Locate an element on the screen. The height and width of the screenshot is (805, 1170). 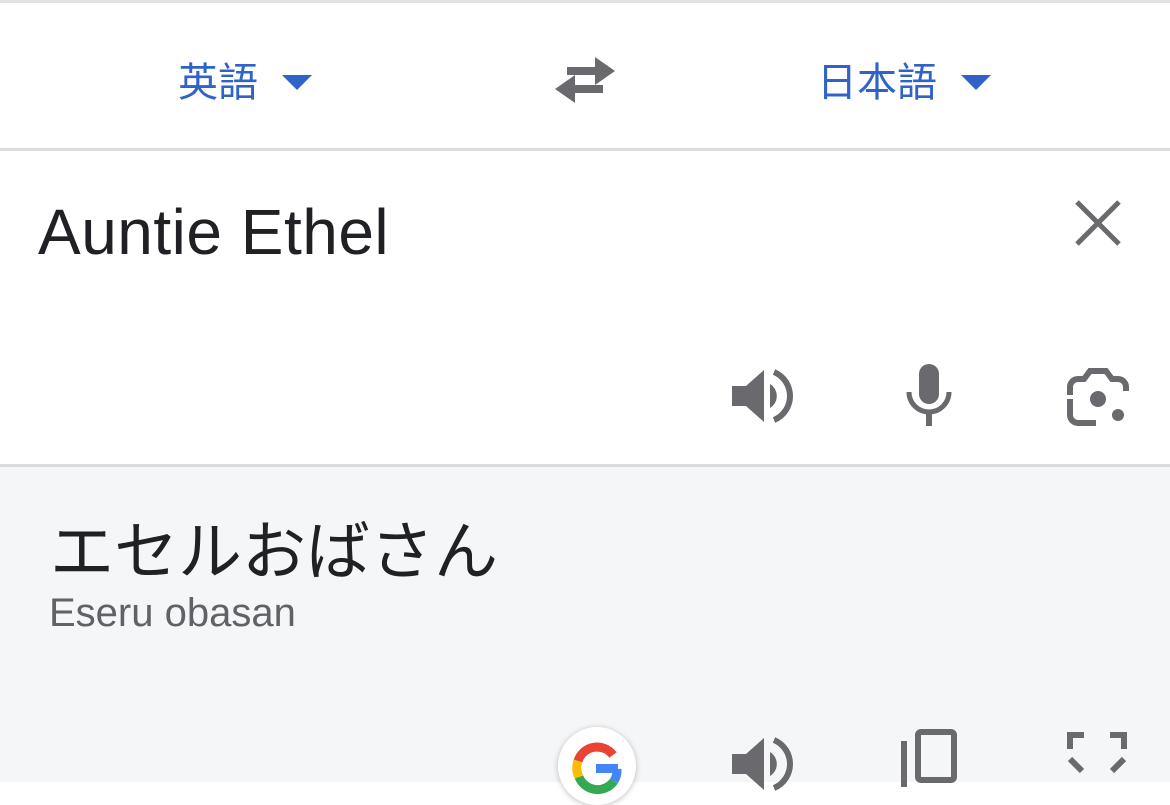
swap-arrows-icon is located at coordinates (585, 80).